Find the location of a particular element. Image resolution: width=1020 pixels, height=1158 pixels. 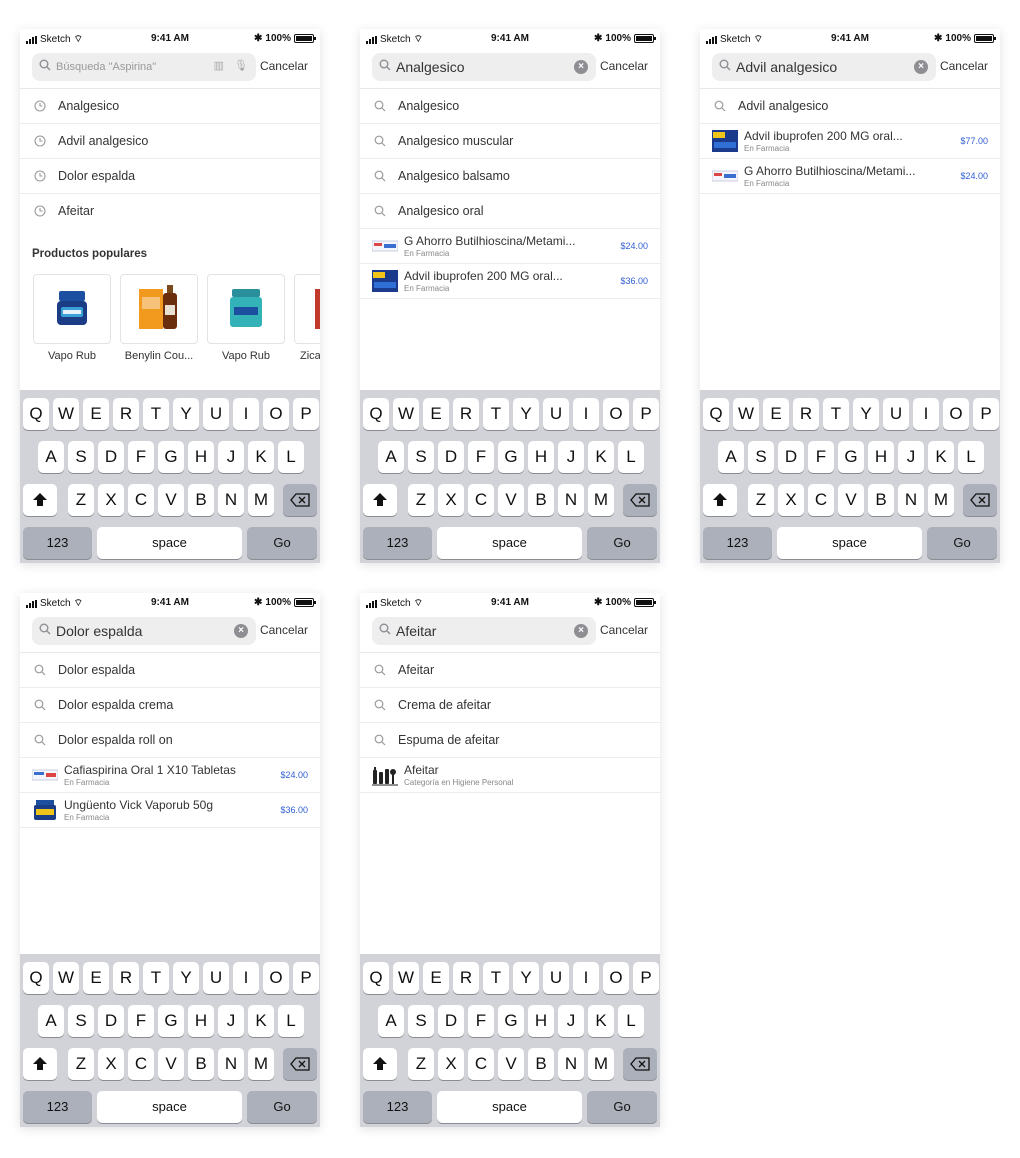

suggestion-item: Analgesico muscular is located at coordinates (510, 141).